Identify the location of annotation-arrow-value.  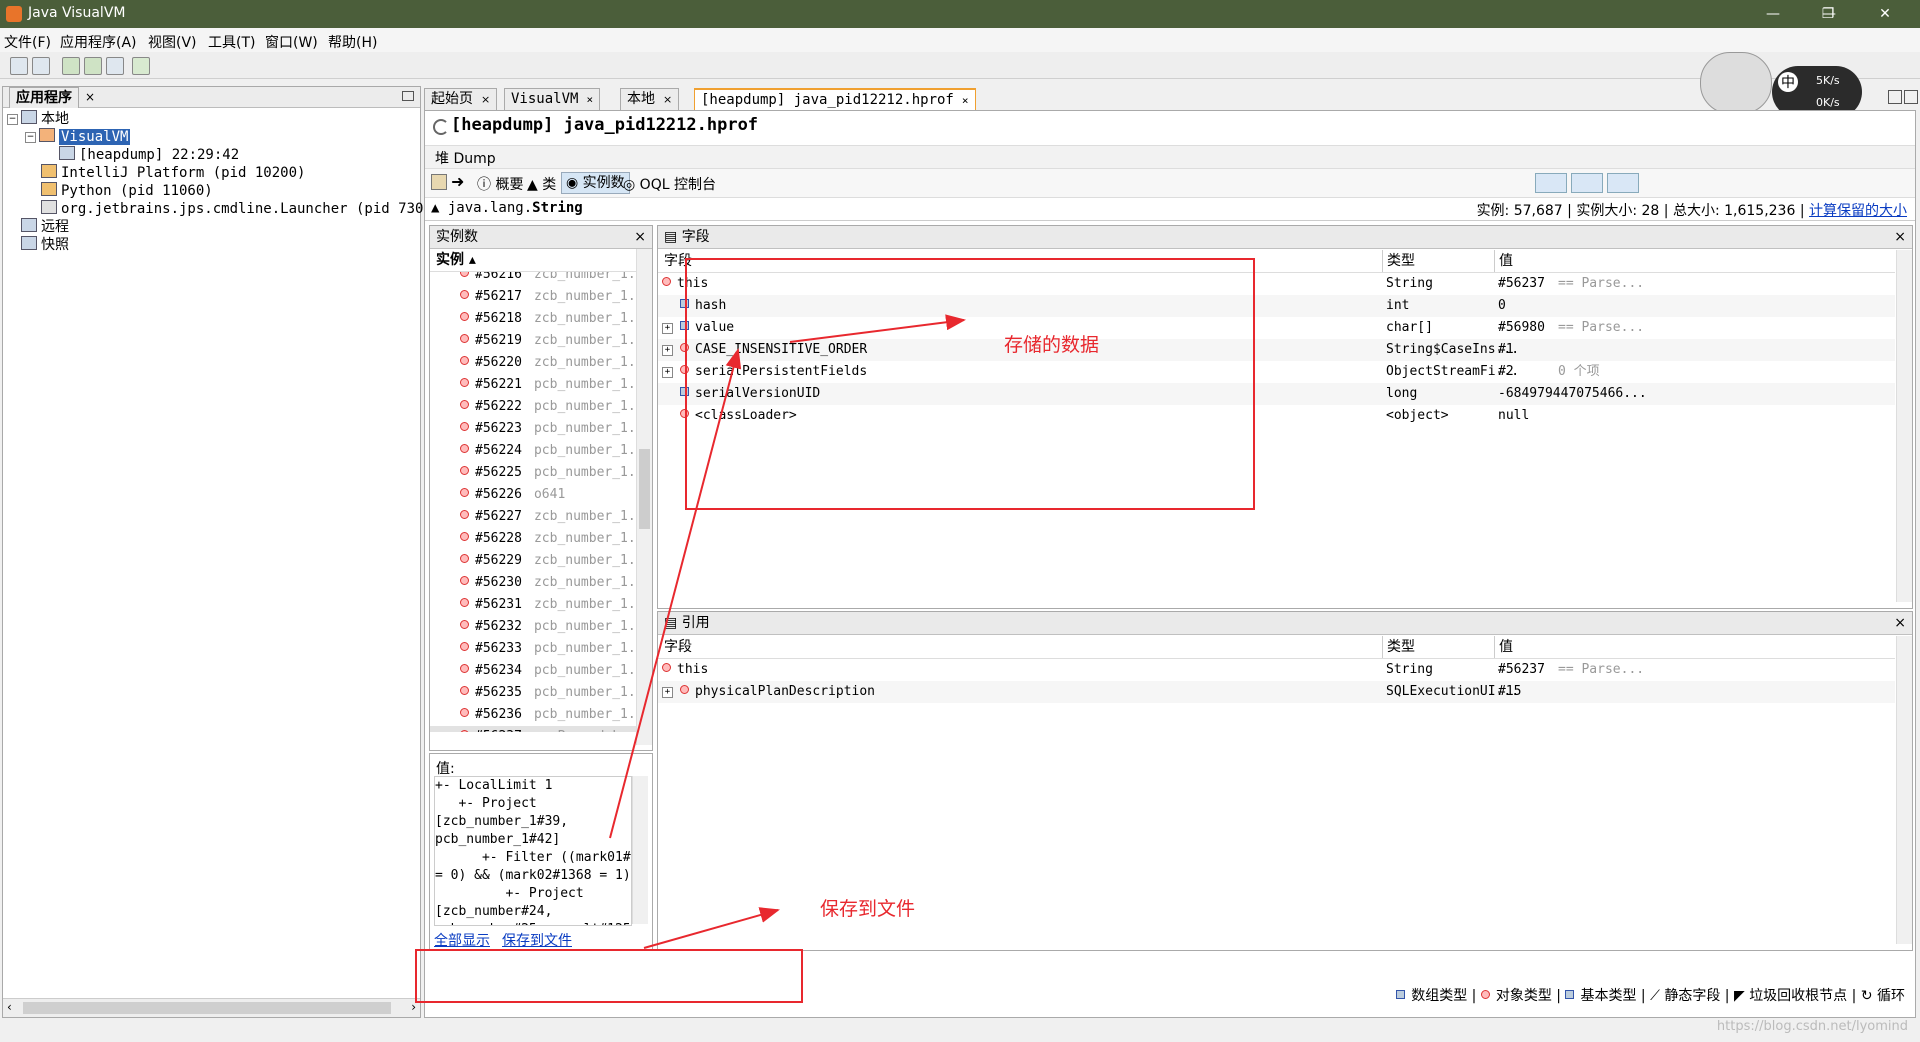
(675, 593).